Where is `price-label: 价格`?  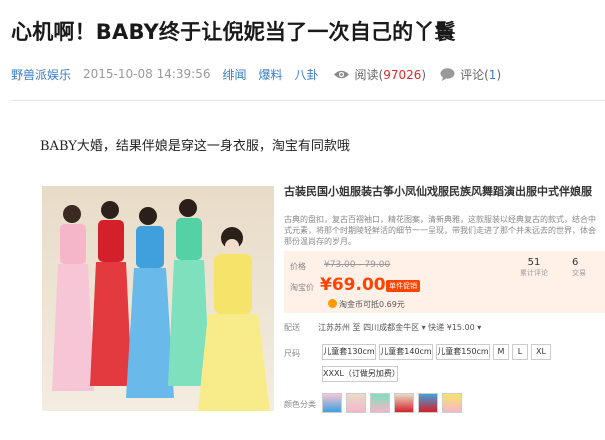
price-label: 价格 is located at coordinates (298, 266).